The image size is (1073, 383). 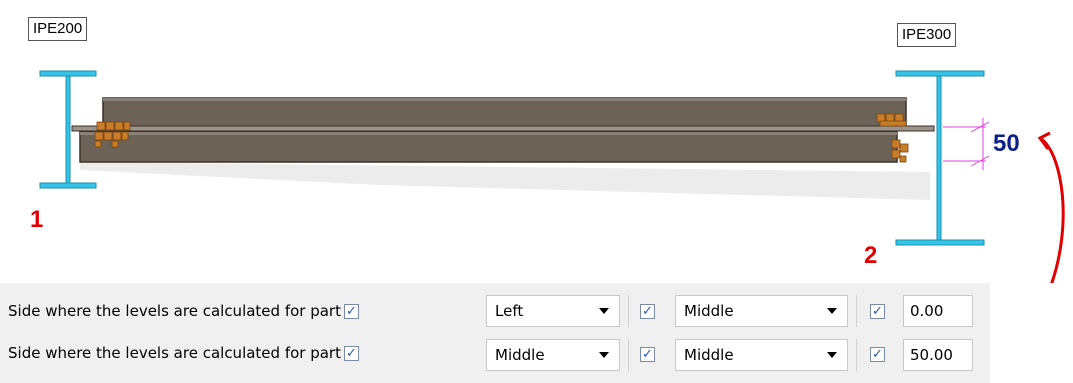 What do you see at coordinates (351, 353) in the screenshot?
I see `row2-checkbox-1: ✓` at bounding box center [351, 353].